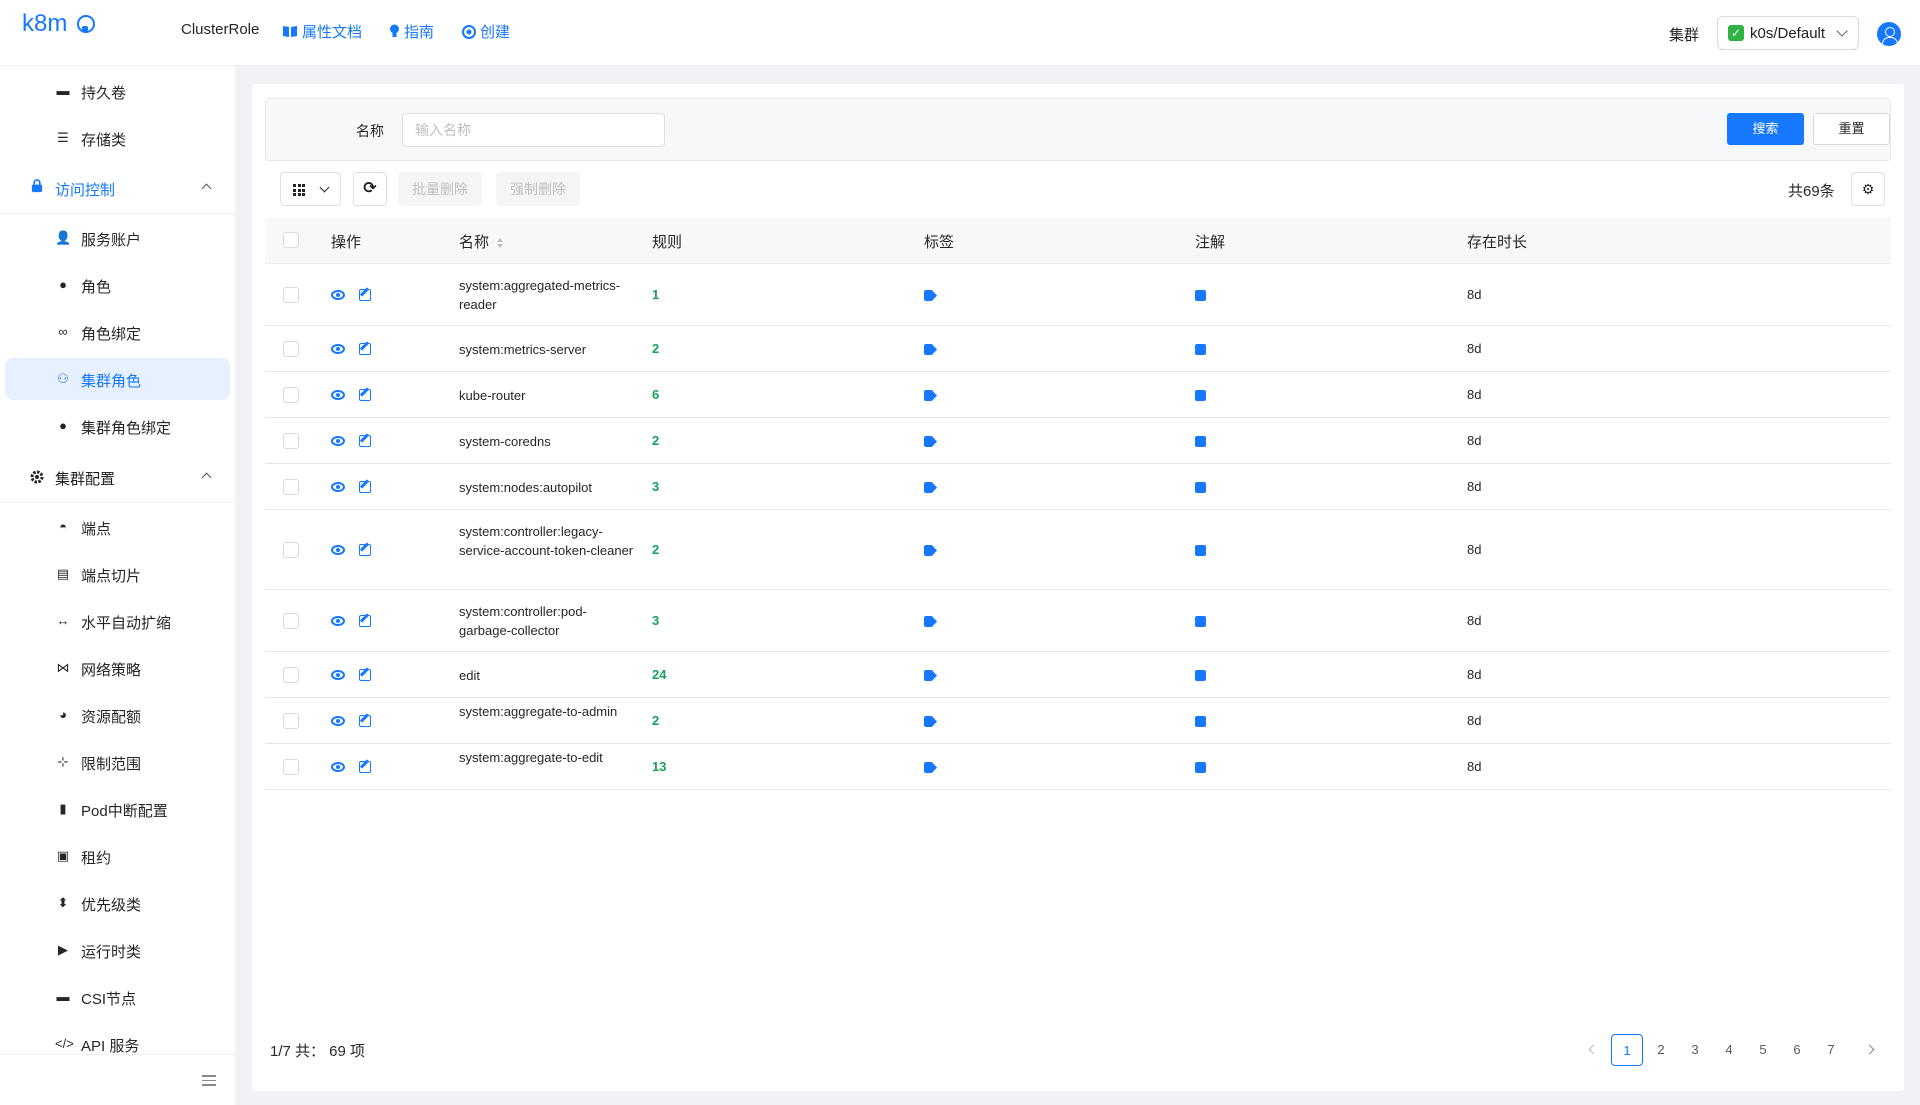 Image resolution: width=1920 pixels, height=1105 pixels. I want to click on column-select-dropdown, so click(310, 189).